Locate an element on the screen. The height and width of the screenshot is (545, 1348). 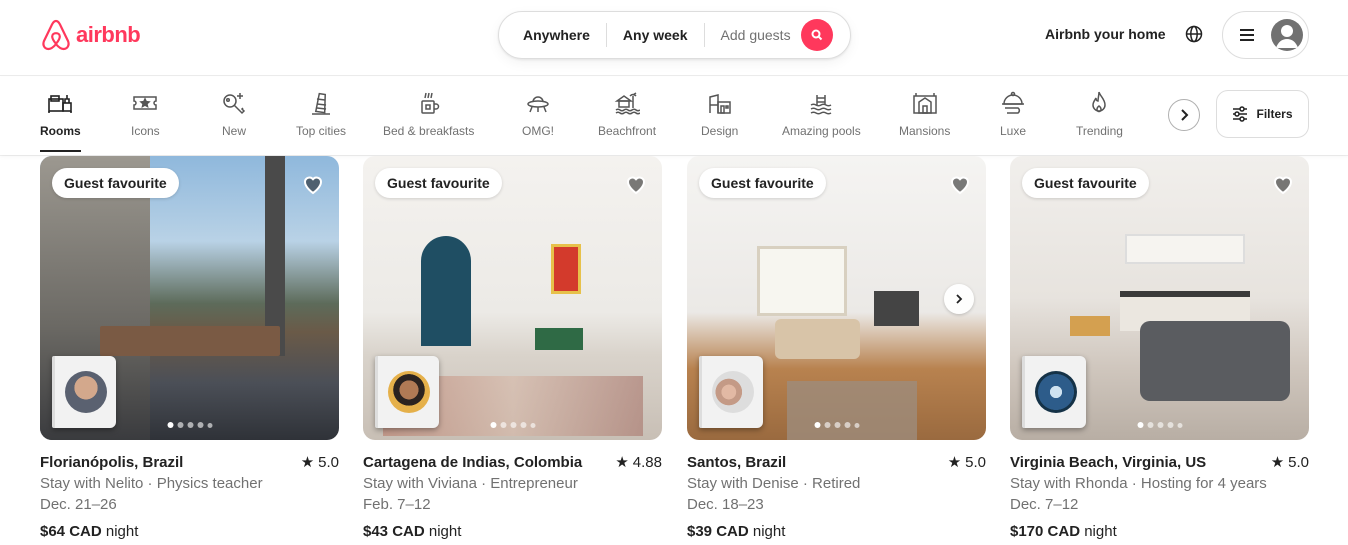
categories-next-button is located at coordinates (1184, 115).